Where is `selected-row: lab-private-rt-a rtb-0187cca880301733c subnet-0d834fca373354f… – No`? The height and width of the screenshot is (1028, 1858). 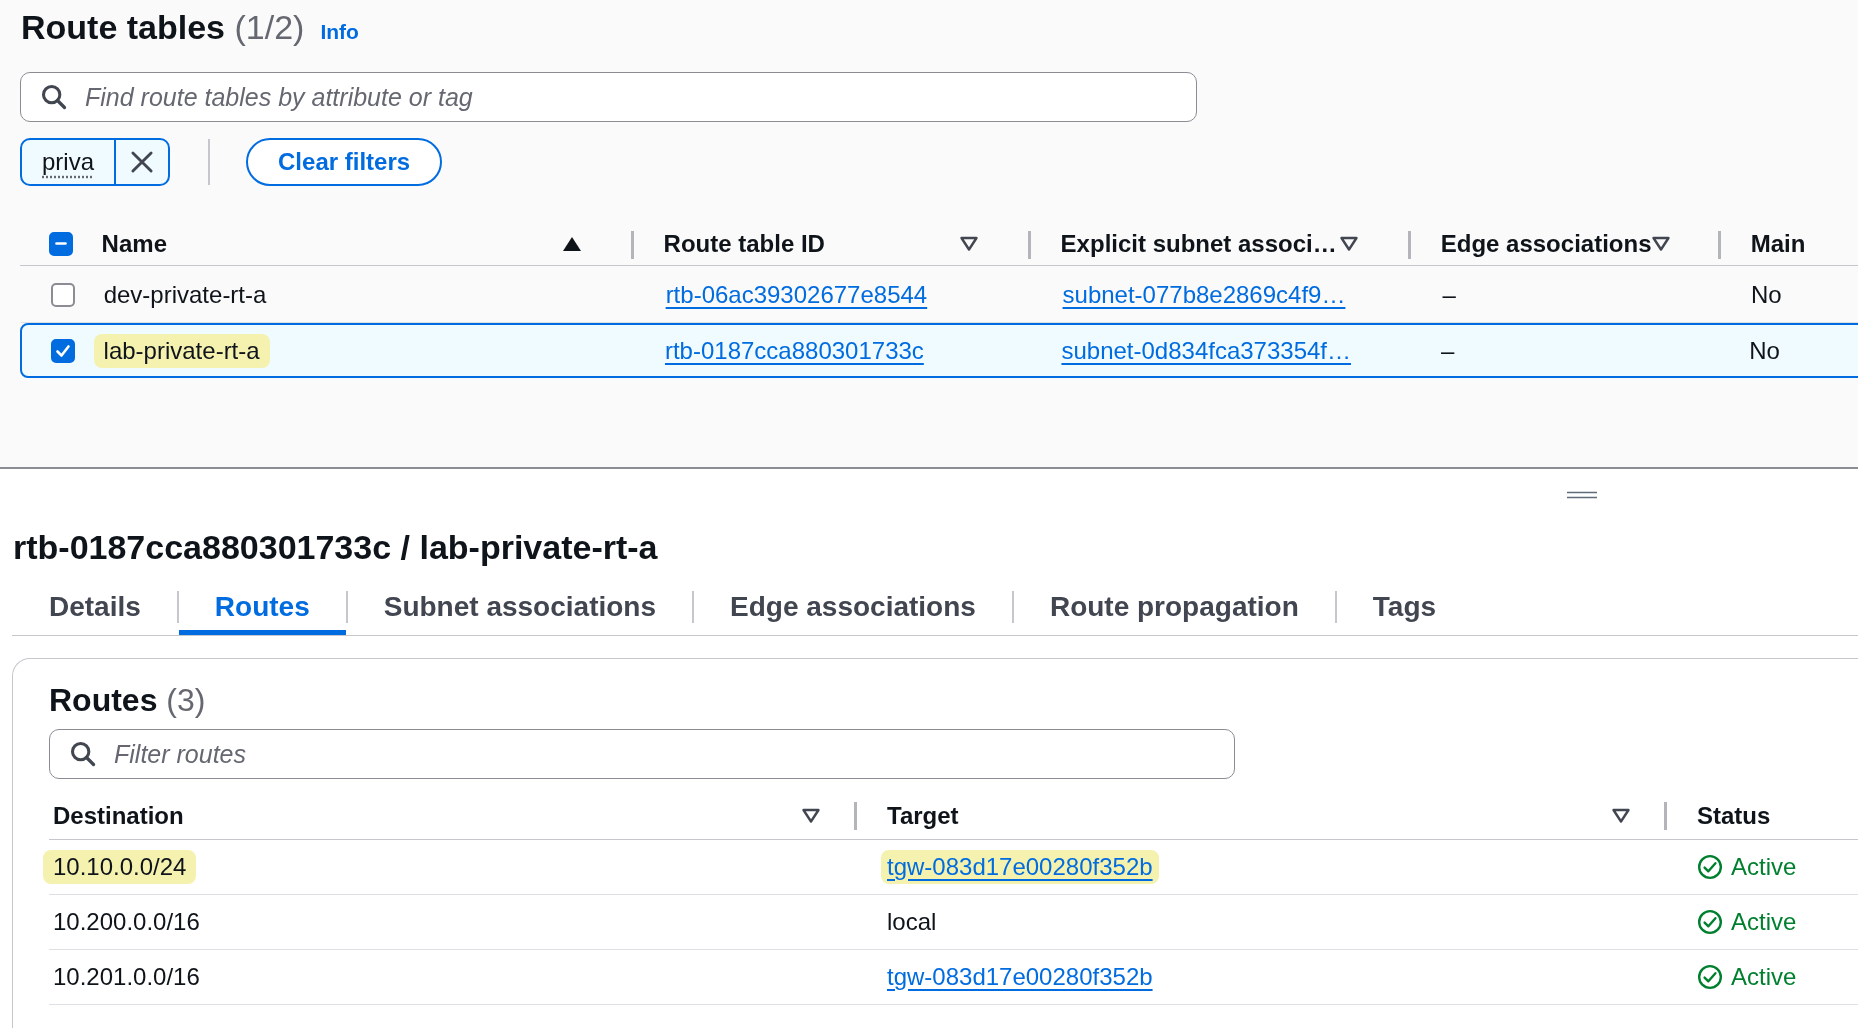 selected-row: lab-private-rt-a rtb-0187cca880301733c subnet-0d834fca373354f… – No is located at coordinates (939, 350).